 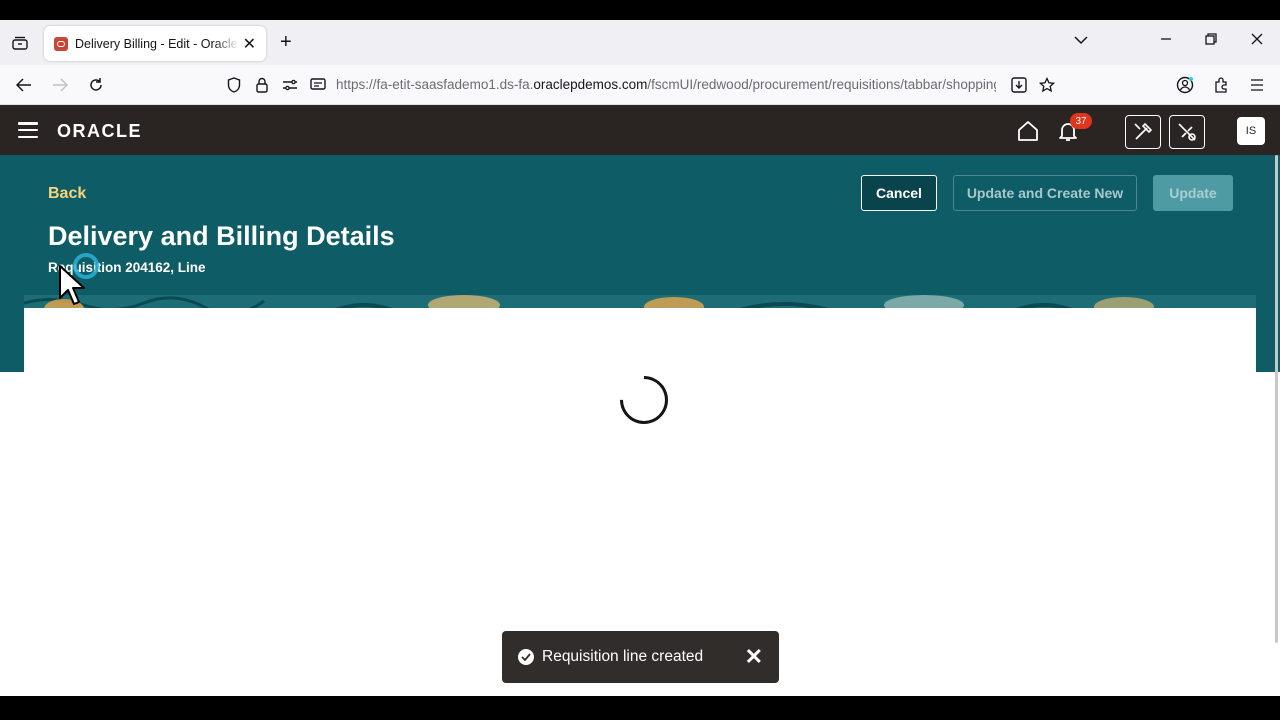 I want to click on lock-icon, so click(x=262, y=85).